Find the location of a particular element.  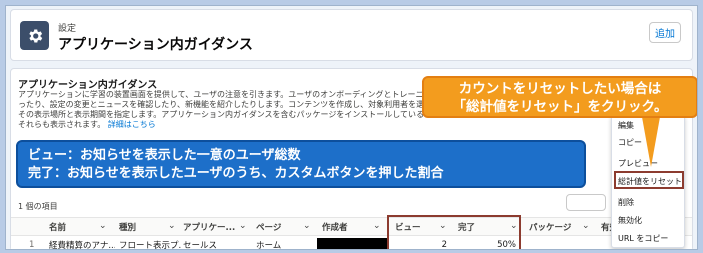

menu-item-edit: 編集 is located at coordinates (626, 125).